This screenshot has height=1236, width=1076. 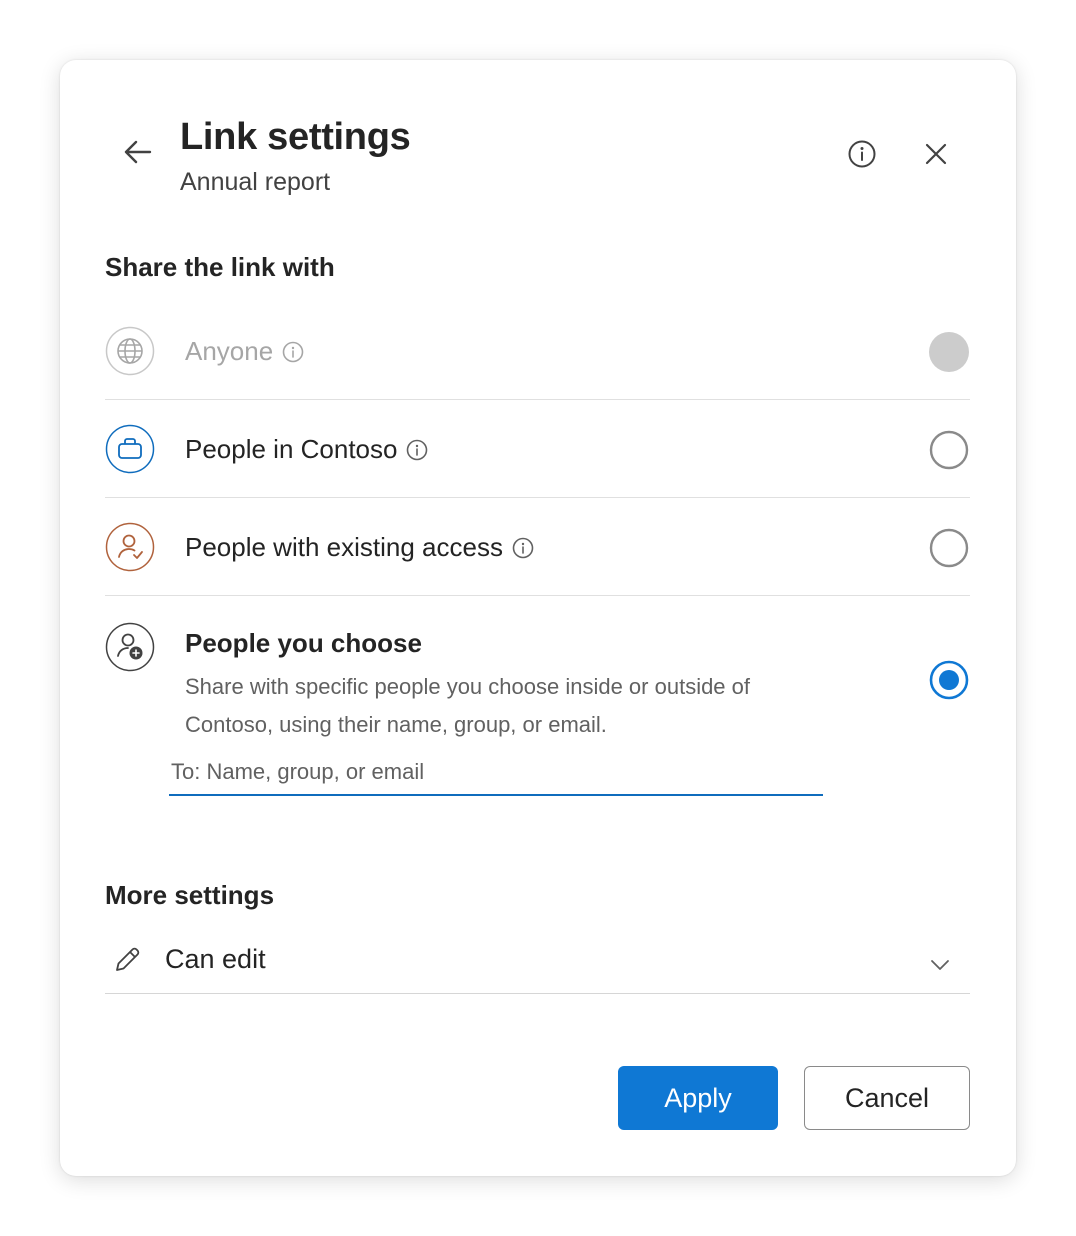 What do you see at coordinates (936, 154) in the screenshot?
I see `close-icon` at bounding box center [936, 154].